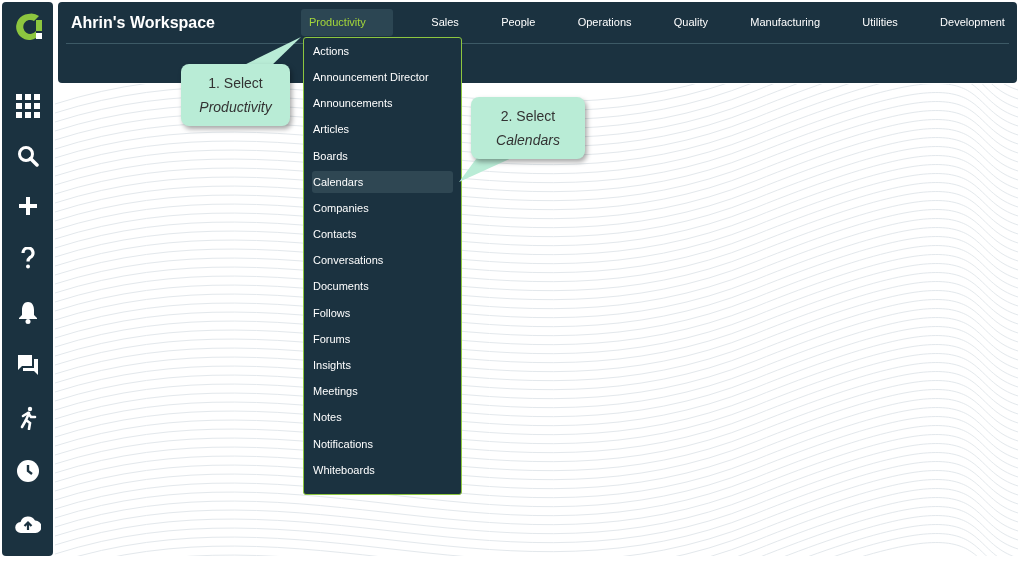 The image size is (1024, 562). Describe the element at coordinates (27, 206) in the screenshot. I see `add-icon` at that location.